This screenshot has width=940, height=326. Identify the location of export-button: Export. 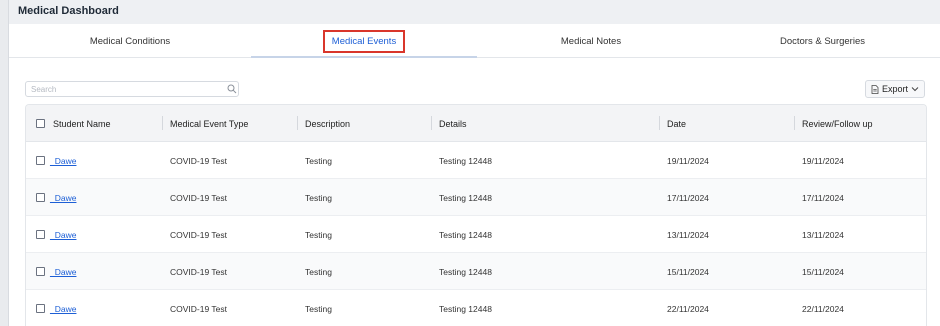
(895, 89).